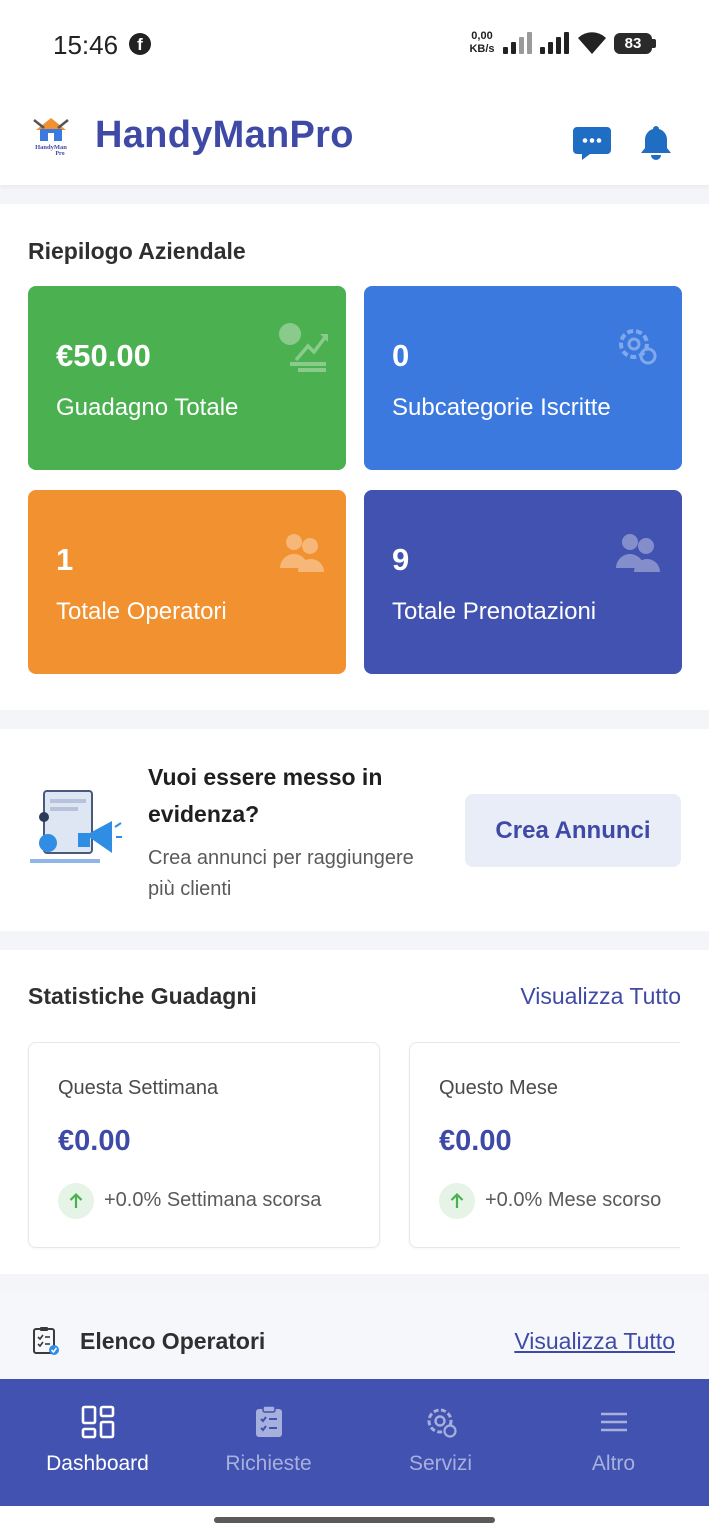 The height and width of the screenshot is (1536, 709). Describe the element at coordinates (600, 996) in the screenshot. I see `earnings-view-all-link: Visualizza Tutto` at that location.